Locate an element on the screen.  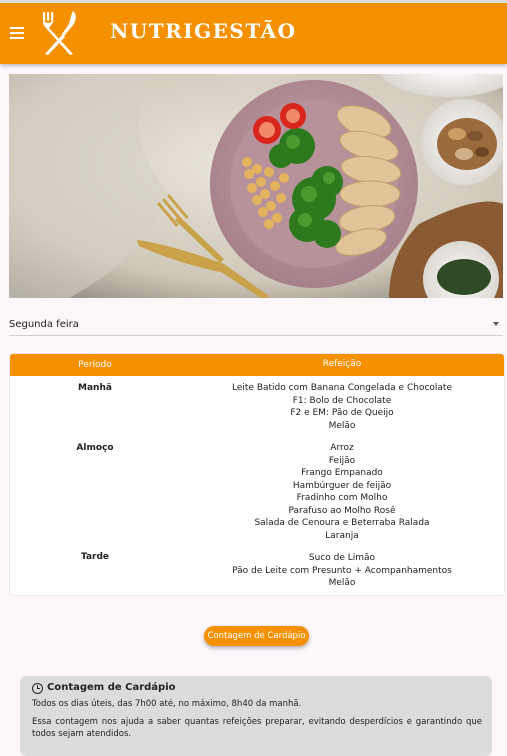
header-period: Período is located at coordinates (95, 365).